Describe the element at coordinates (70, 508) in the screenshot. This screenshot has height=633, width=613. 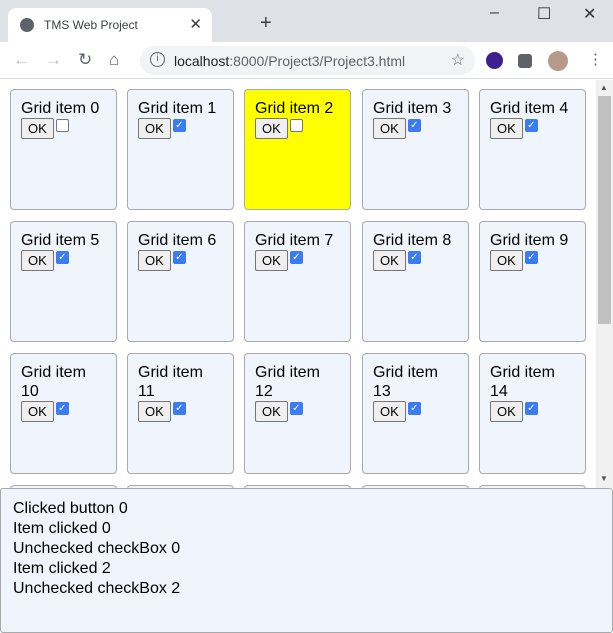
I see `log-line: Clicked button 0` at that location.